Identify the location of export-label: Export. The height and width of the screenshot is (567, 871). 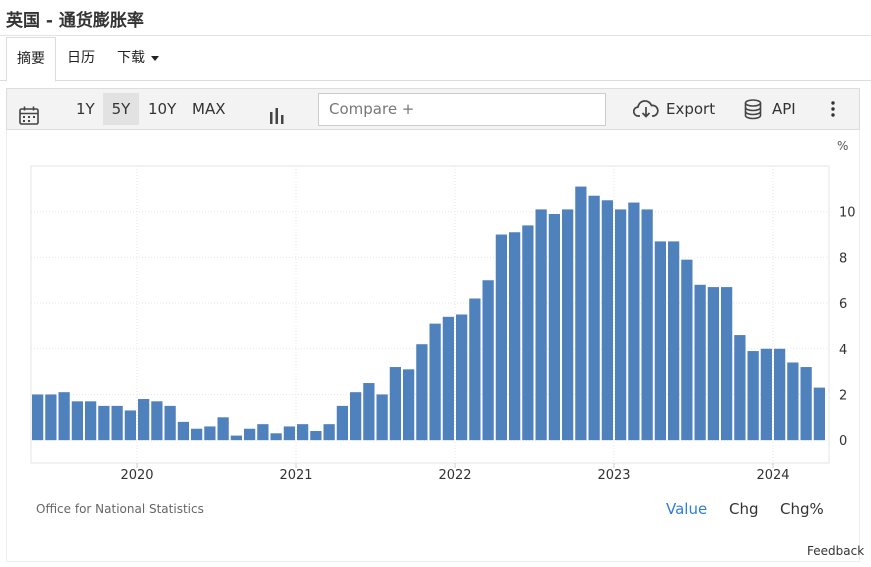
(691, 109).